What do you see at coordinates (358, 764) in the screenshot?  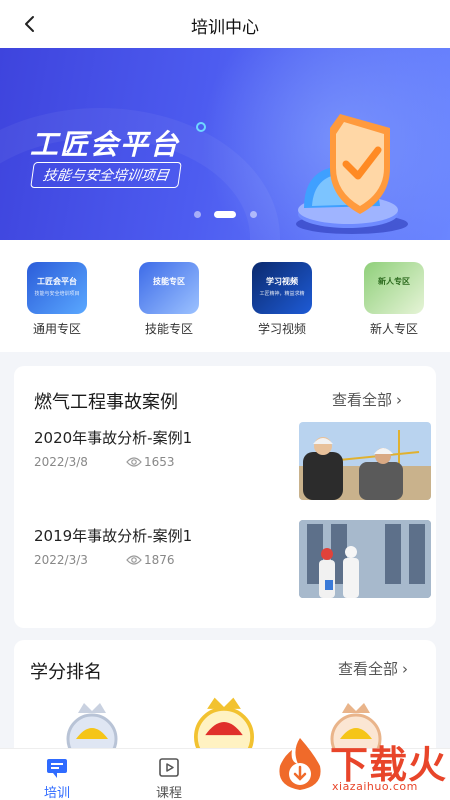 I see `site-watermark: 下载火 xiazaihuo.com` at bounding box center [358, 764].